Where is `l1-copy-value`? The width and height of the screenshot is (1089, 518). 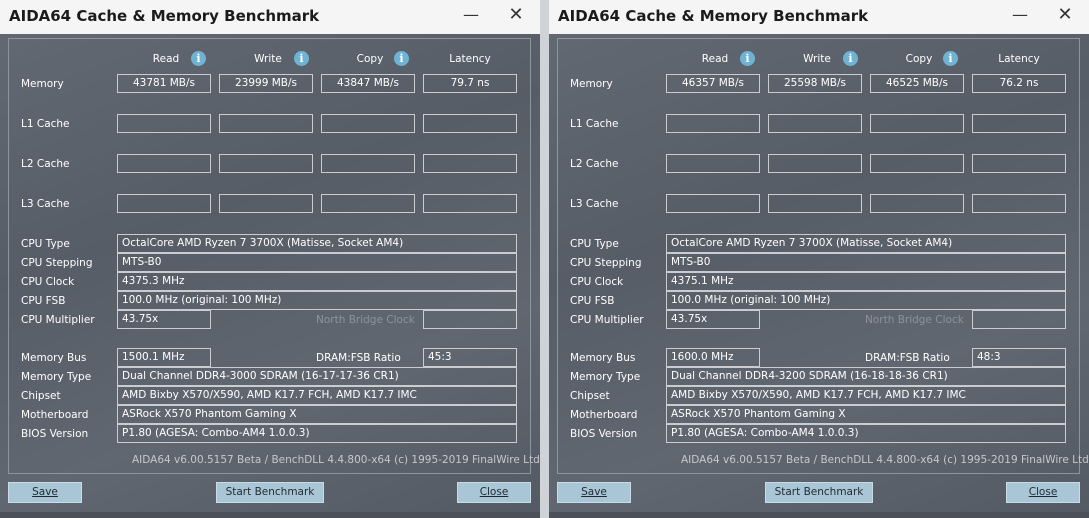 l1-copy-value is located at coordinates (368, 123).